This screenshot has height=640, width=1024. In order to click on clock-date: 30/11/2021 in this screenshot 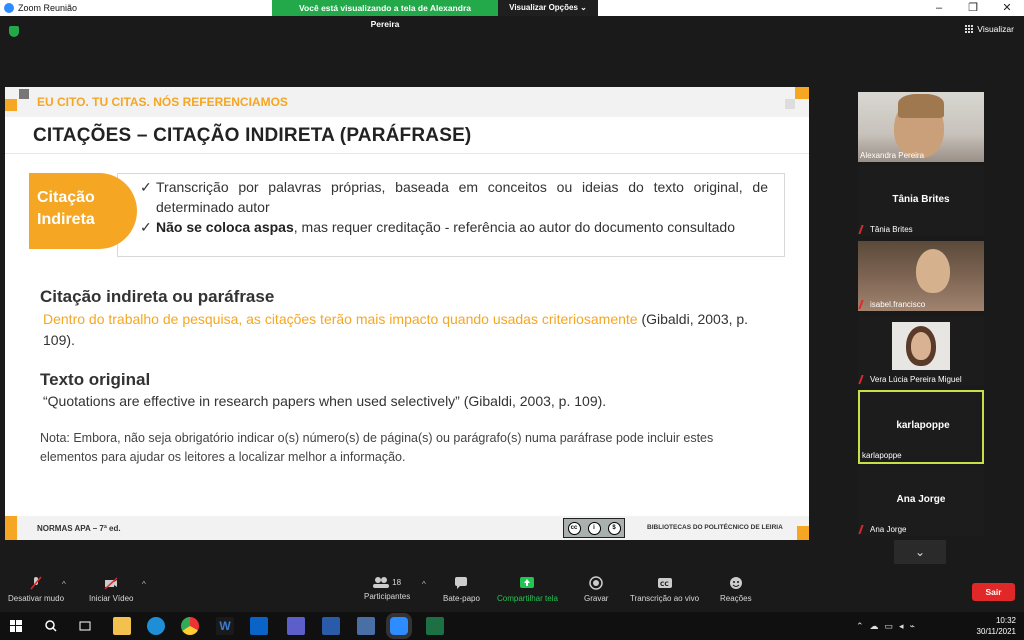, I will do `click(996, 631)`.